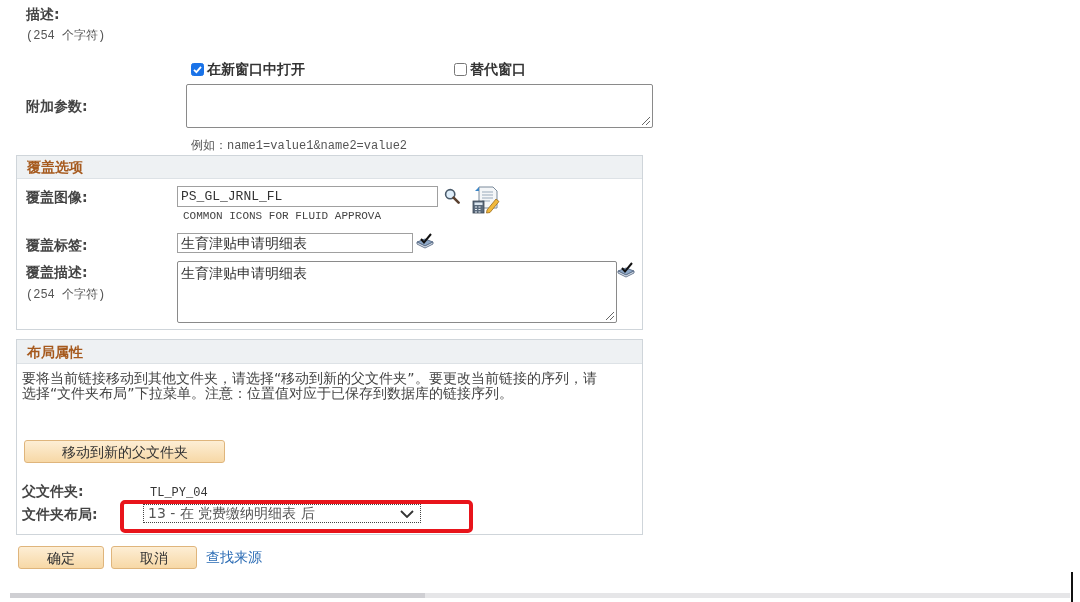  I want to click on chevron-down-icon, so click(407, 513).